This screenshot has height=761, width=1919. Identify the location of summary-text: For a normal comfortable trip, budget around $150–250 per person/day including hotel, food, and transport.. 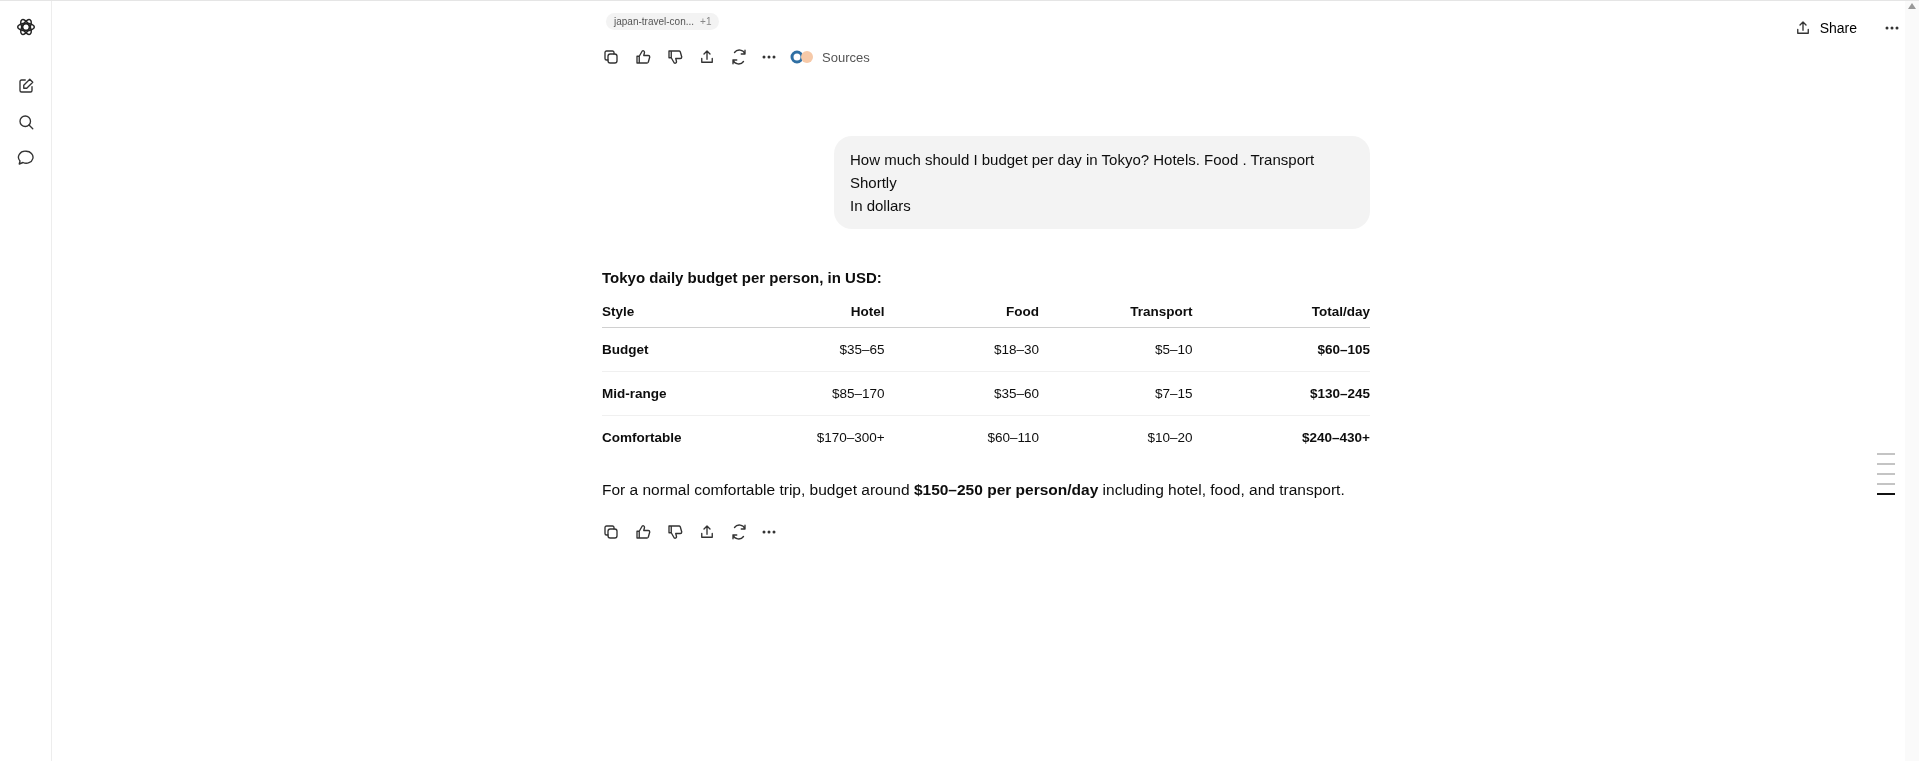
(974, 490).